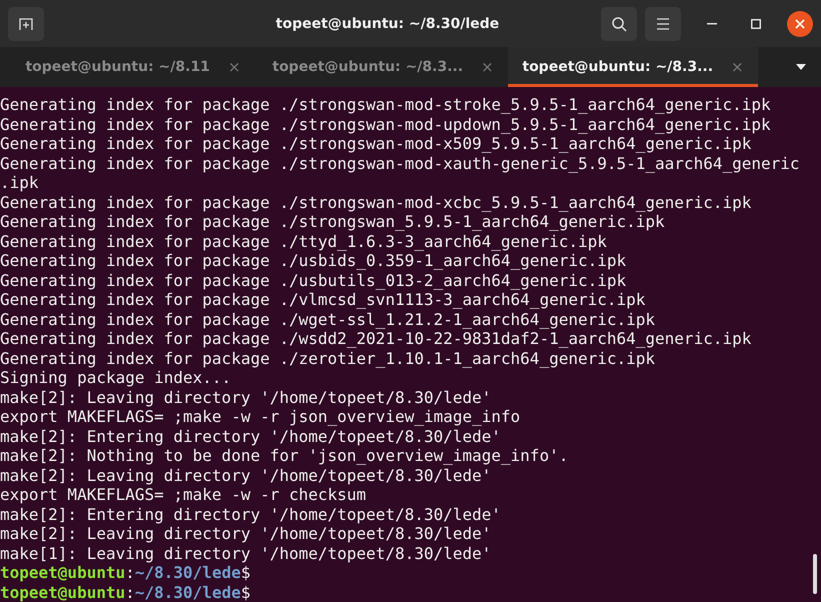  What do you see at coordinates (400, 163) in the screenshot?
I see `terminal-line: Generating index for package ./strongswan-mod-xauth-generic_5.9.5-1_aarch64_generic` at bounding box center [400, 163].